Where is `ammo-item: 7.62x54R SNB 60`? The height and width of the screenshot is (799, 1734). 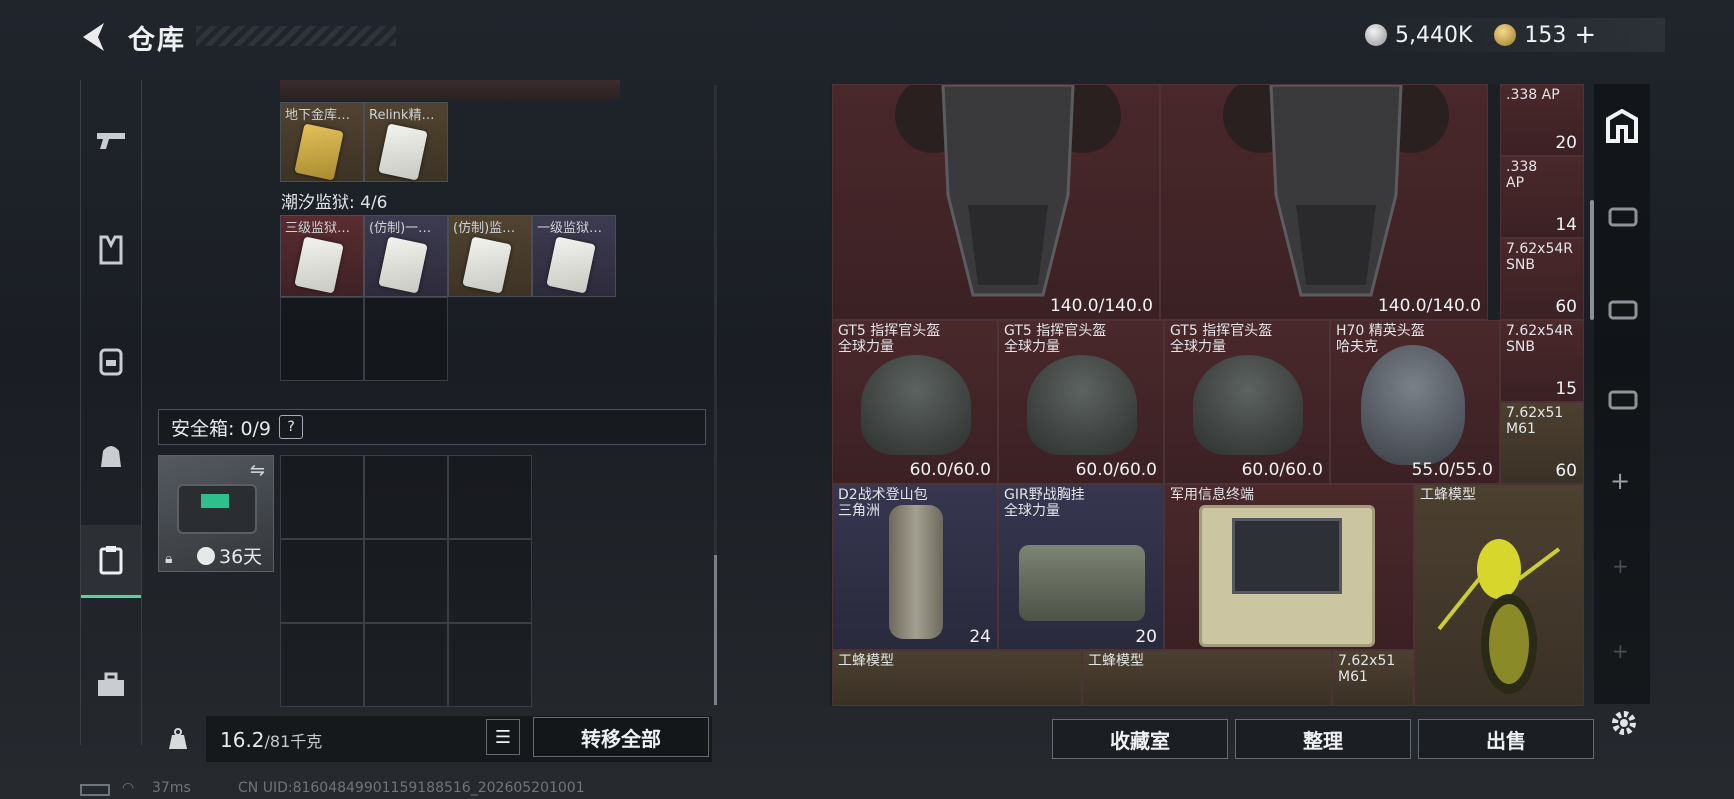
ammo-item: 7.62x54R SNB 60 is located at coordinates (1542, 279).